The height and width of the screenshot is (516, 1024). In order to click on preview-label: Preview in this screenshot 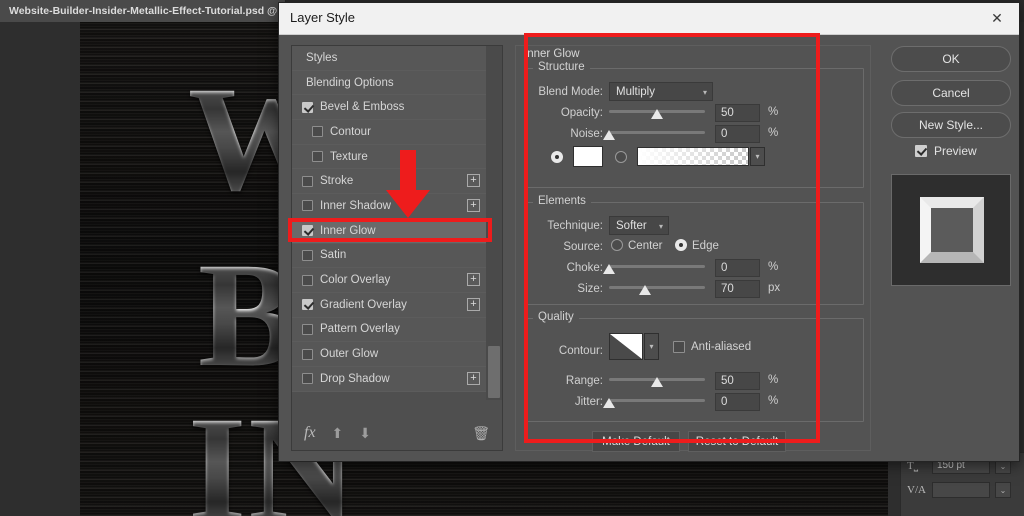, I will do `click(955, 151)`.